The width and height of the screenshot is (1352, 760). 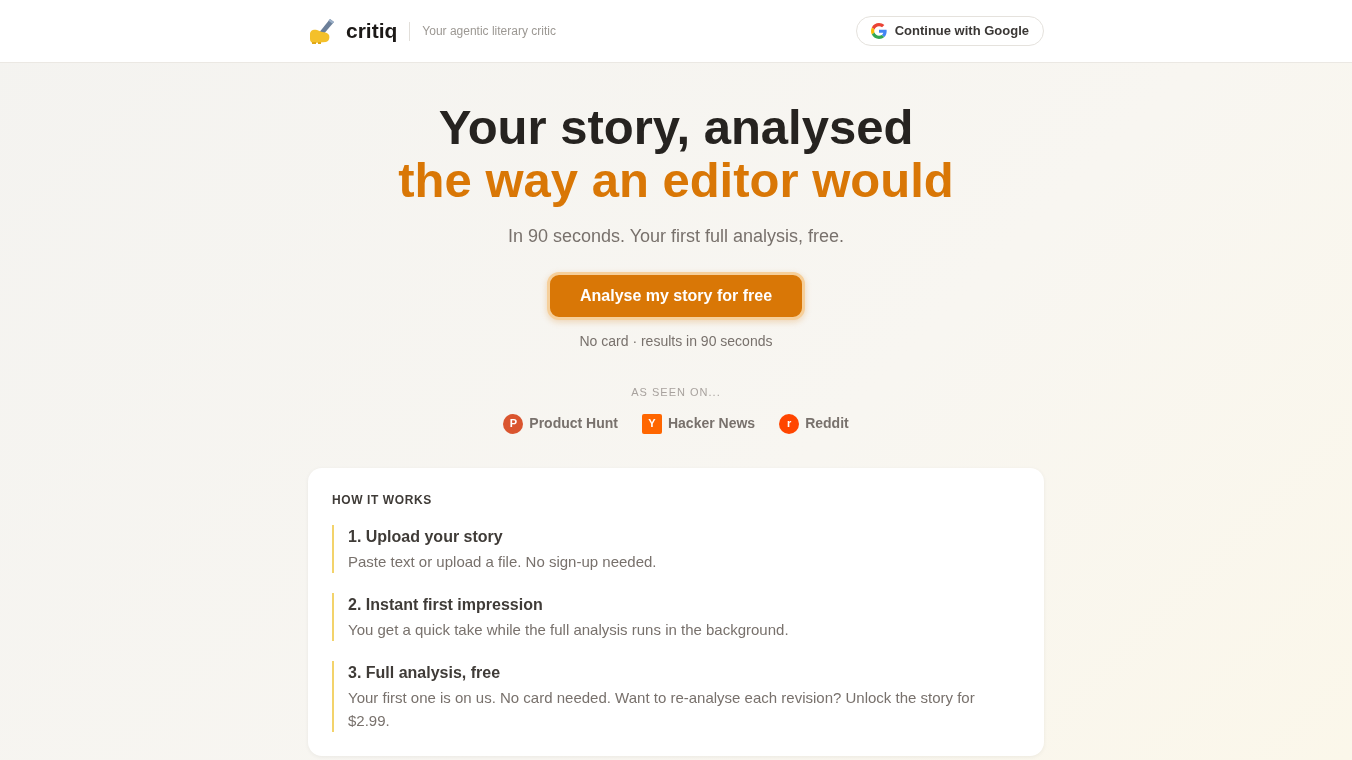 What do you see at coordinates (651, 423) in the screenshot?
I see `site-logo-icon: Y` at bounding box center [651, 423].